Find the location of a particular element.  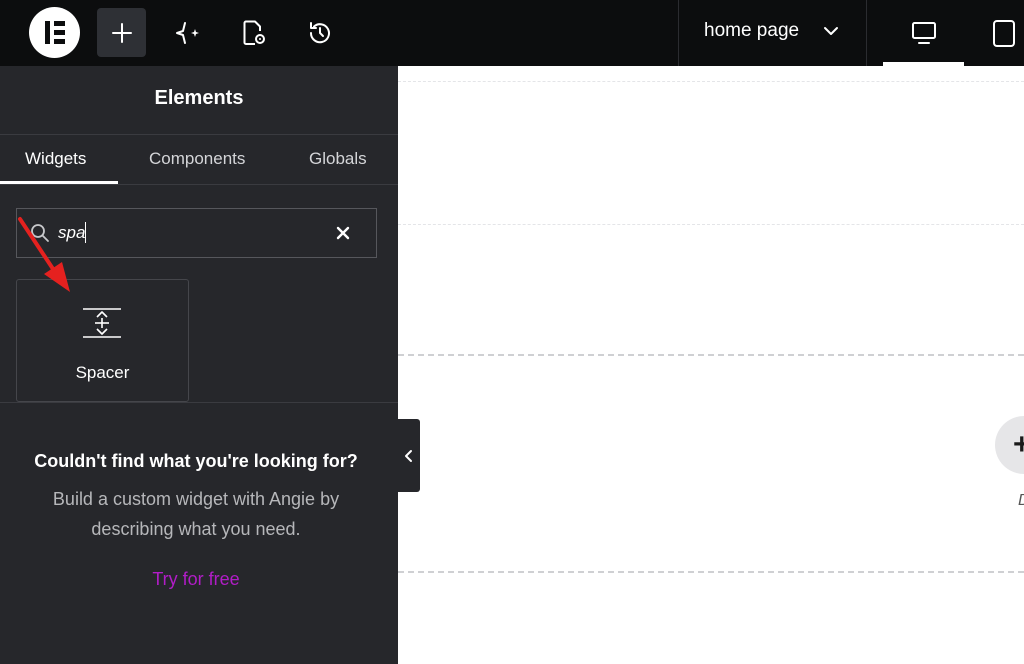

chevron-left-icon is located at coordinates (408, 455).